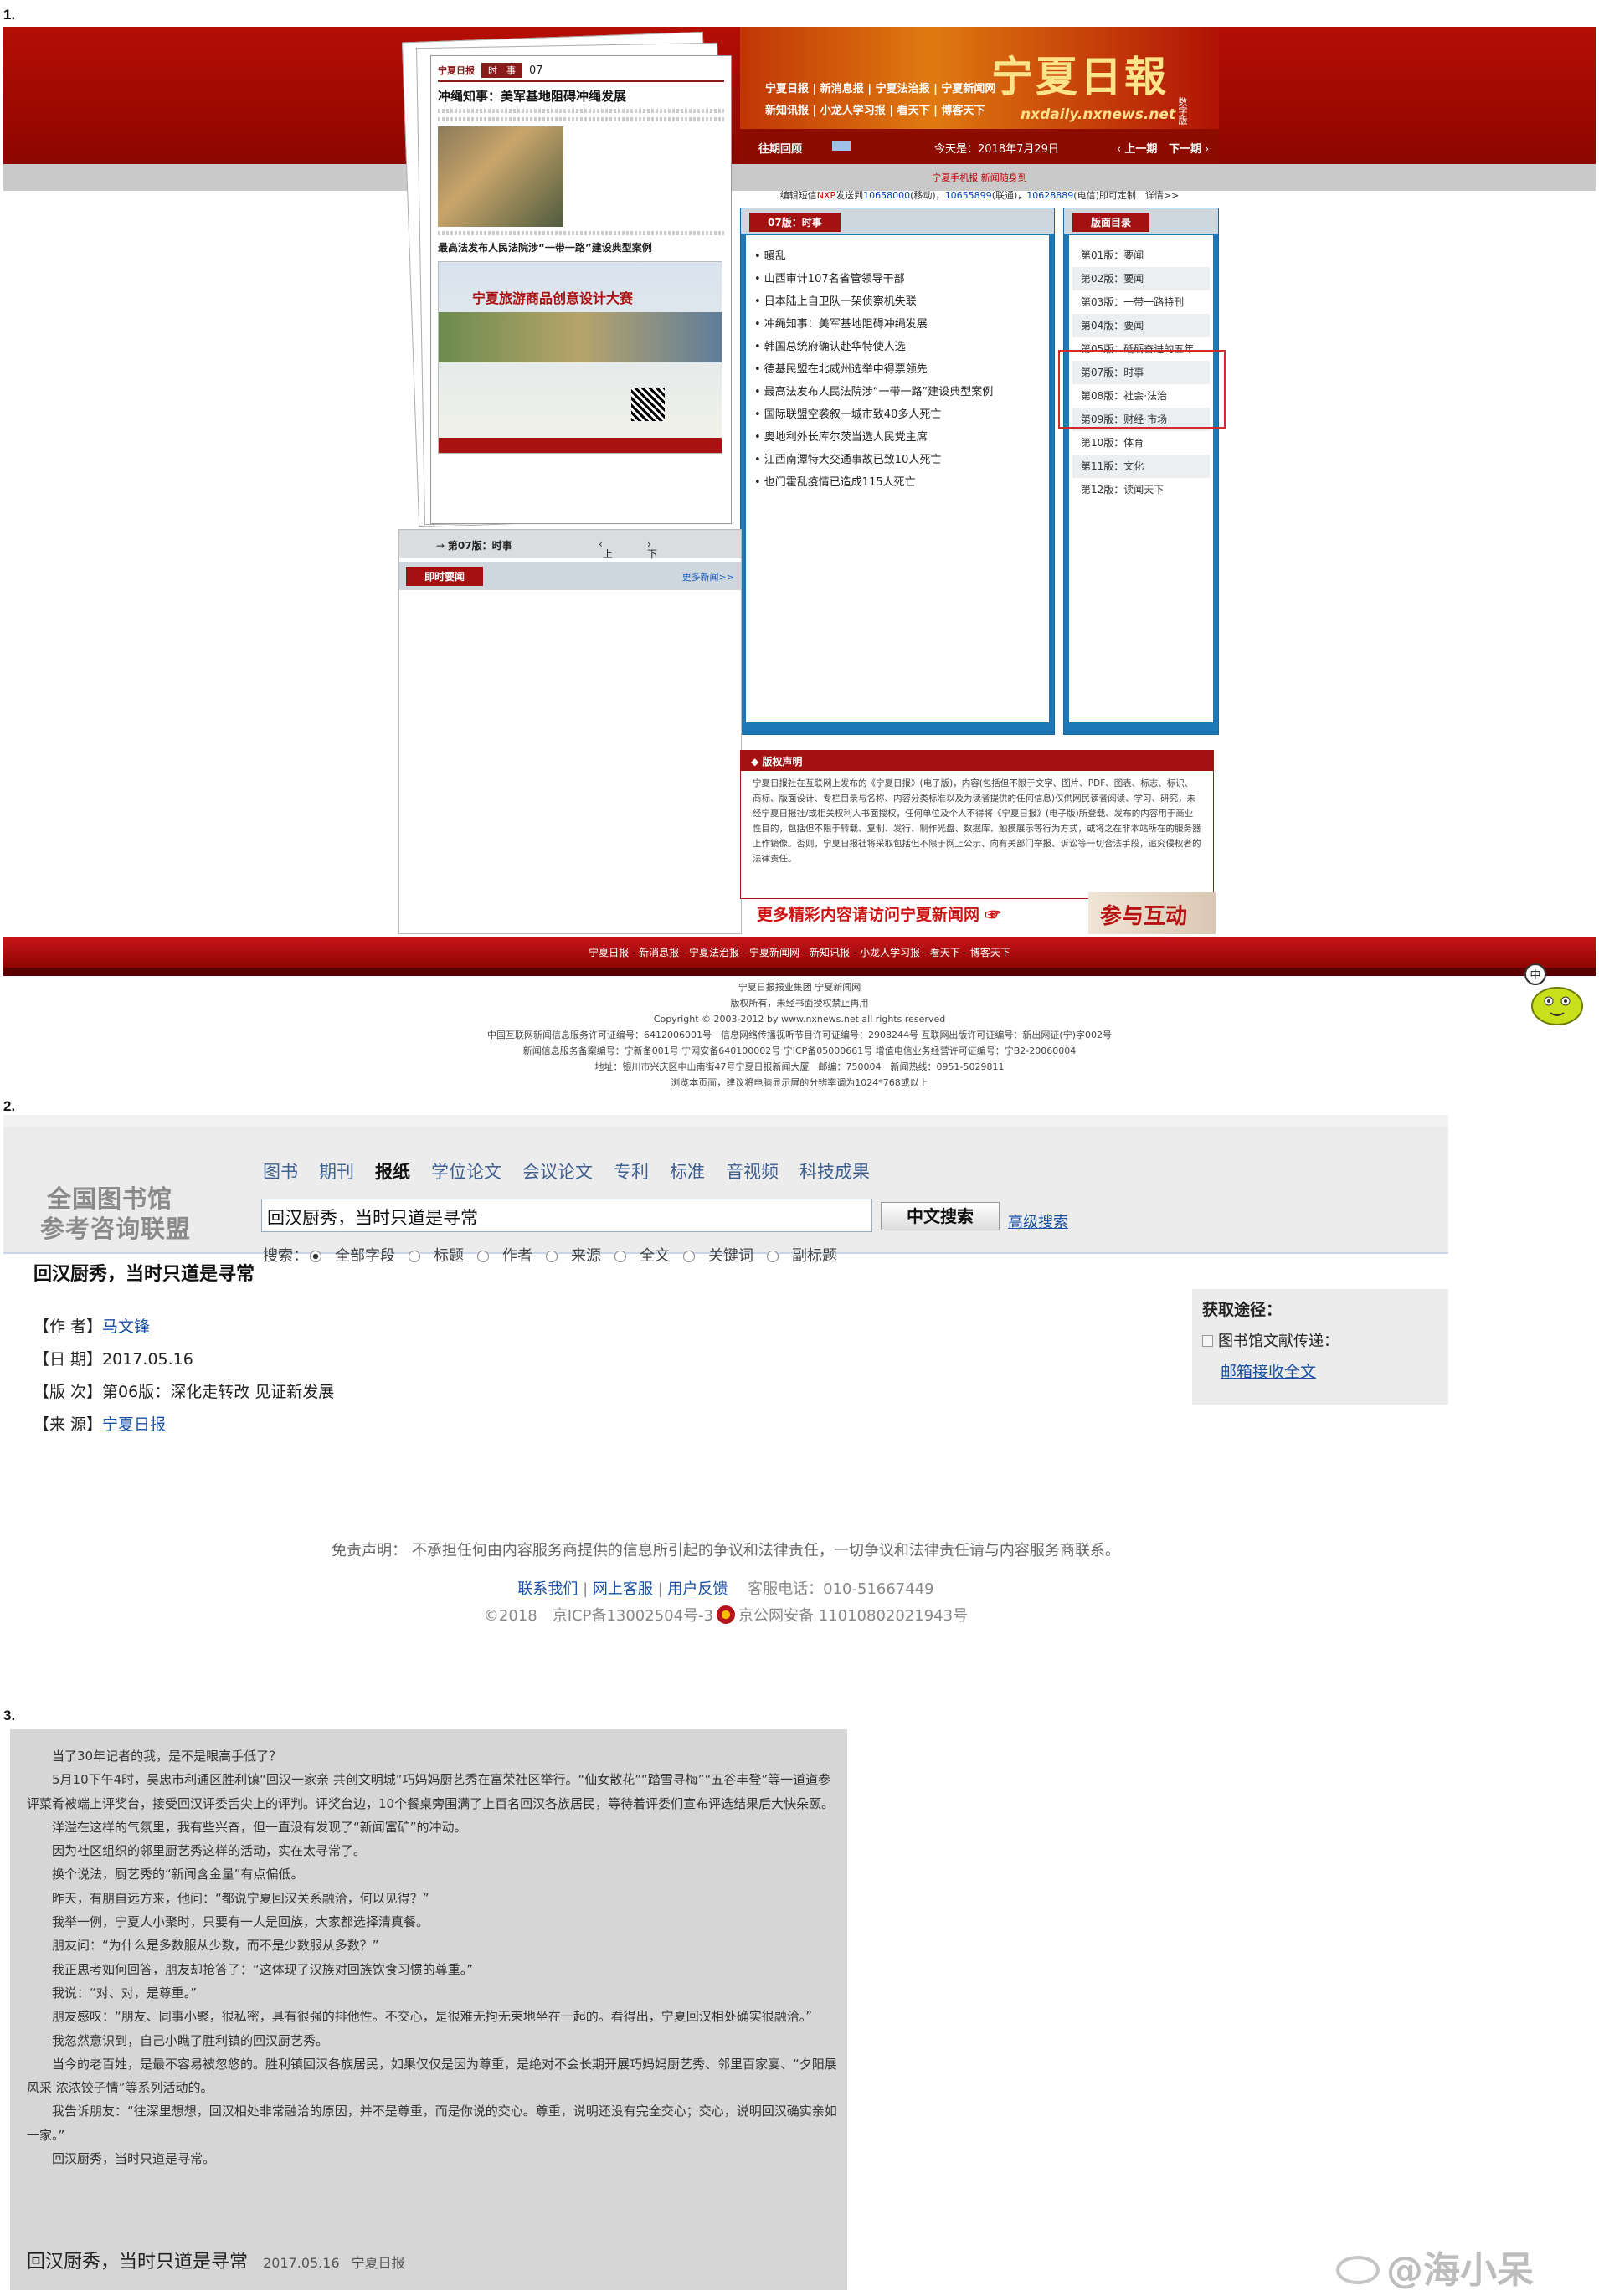 The image size is (1599, 2296). Describe the element at coordinates (466, 1172) in the screenshot. I see `category-tab: 学位论文` at that location.